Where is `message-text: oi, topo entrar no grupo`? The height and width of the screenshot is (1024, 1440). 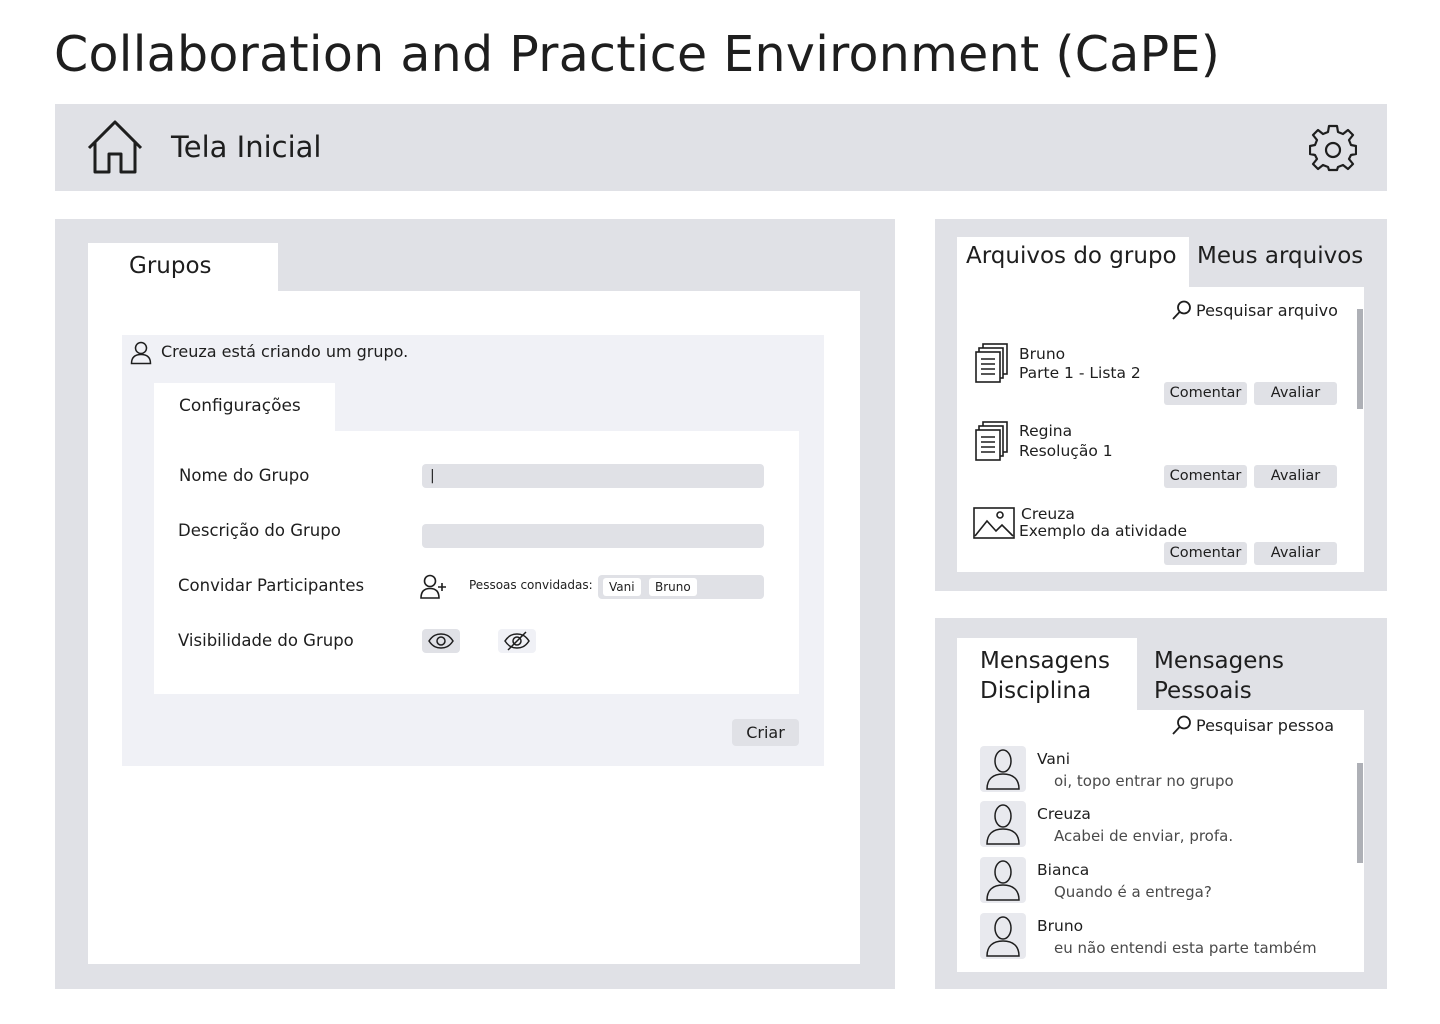 message-text: oi, topo entrar no grupo is located at coordinates (1144, 781).